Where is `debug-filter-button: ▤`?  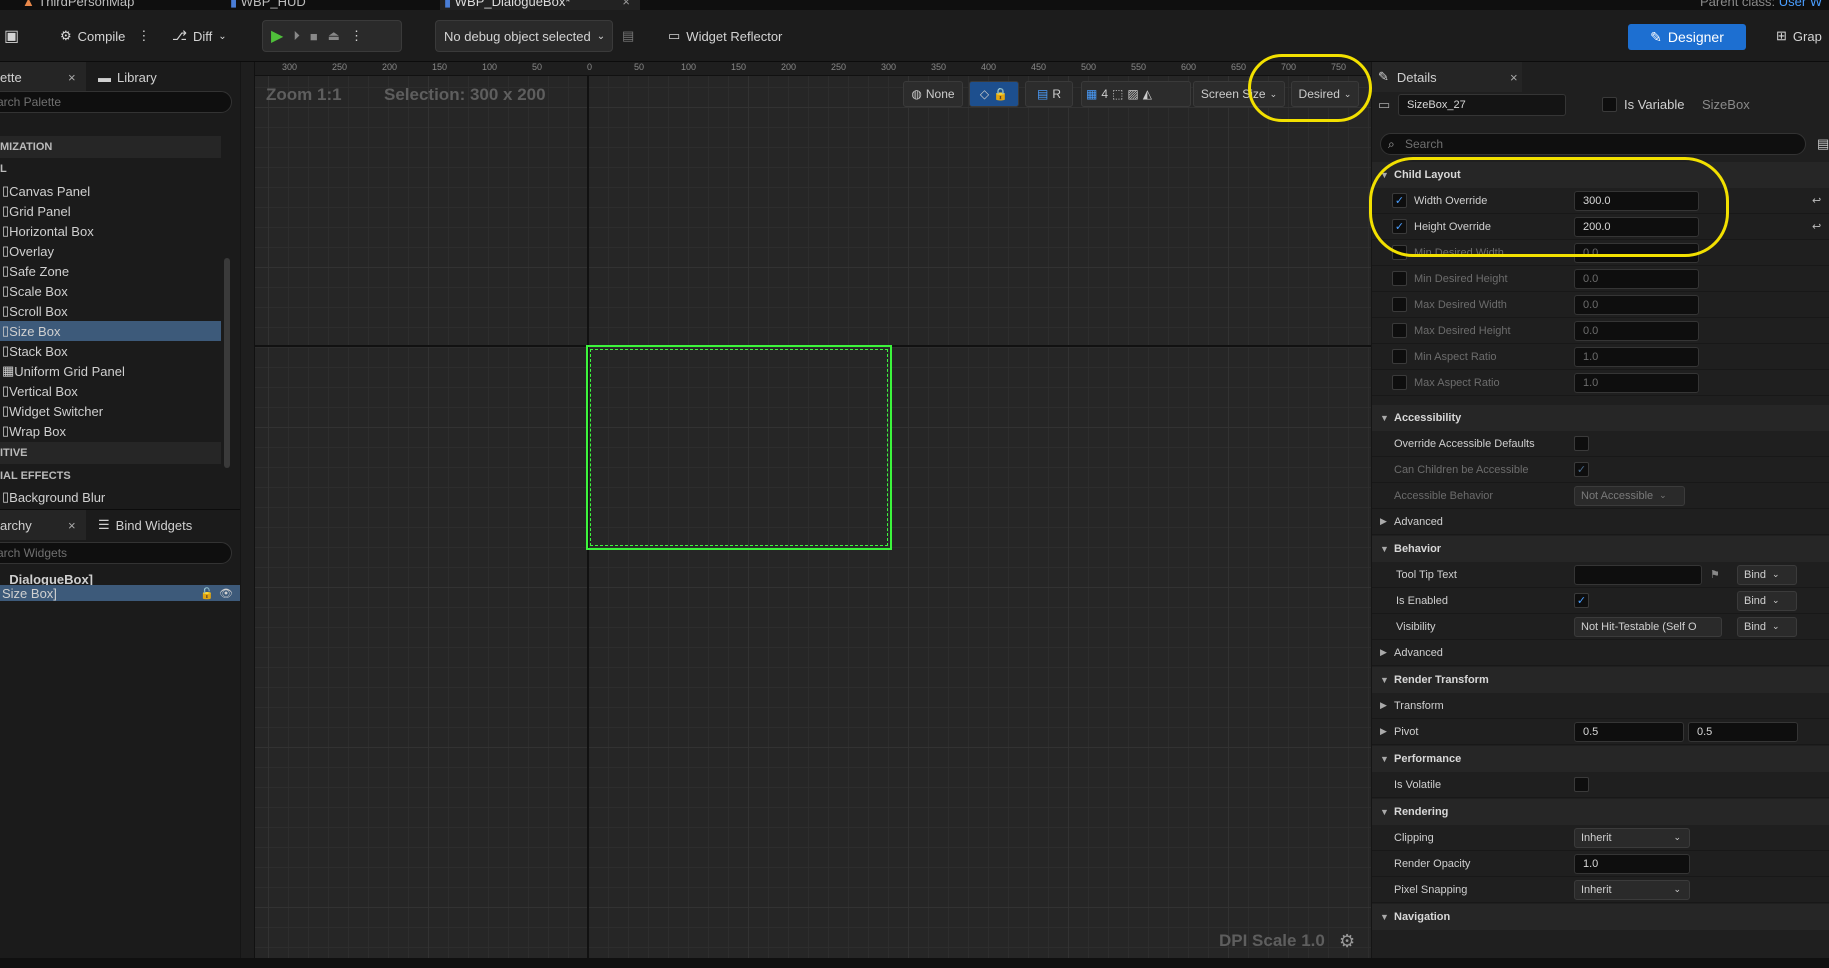
debug-filter-button: ▤ is located at coordinates (628, 36).